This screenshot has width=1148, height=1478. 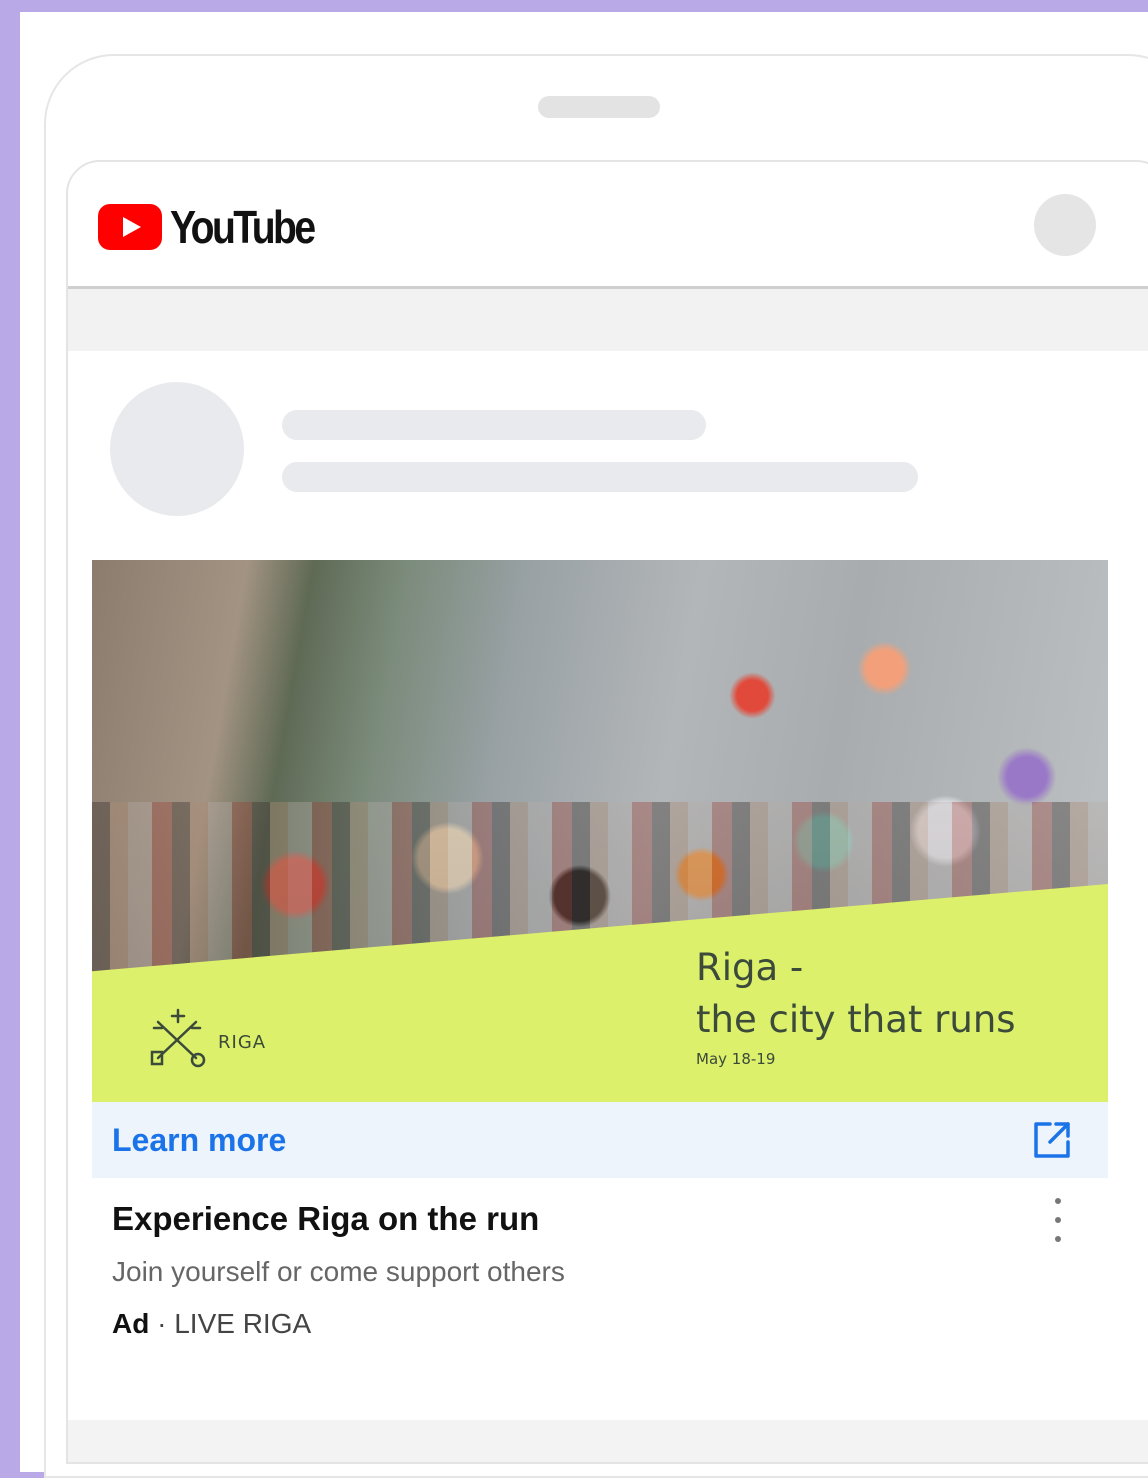 I want to click on more-vert-icon, so click(x=1058, y=1220).